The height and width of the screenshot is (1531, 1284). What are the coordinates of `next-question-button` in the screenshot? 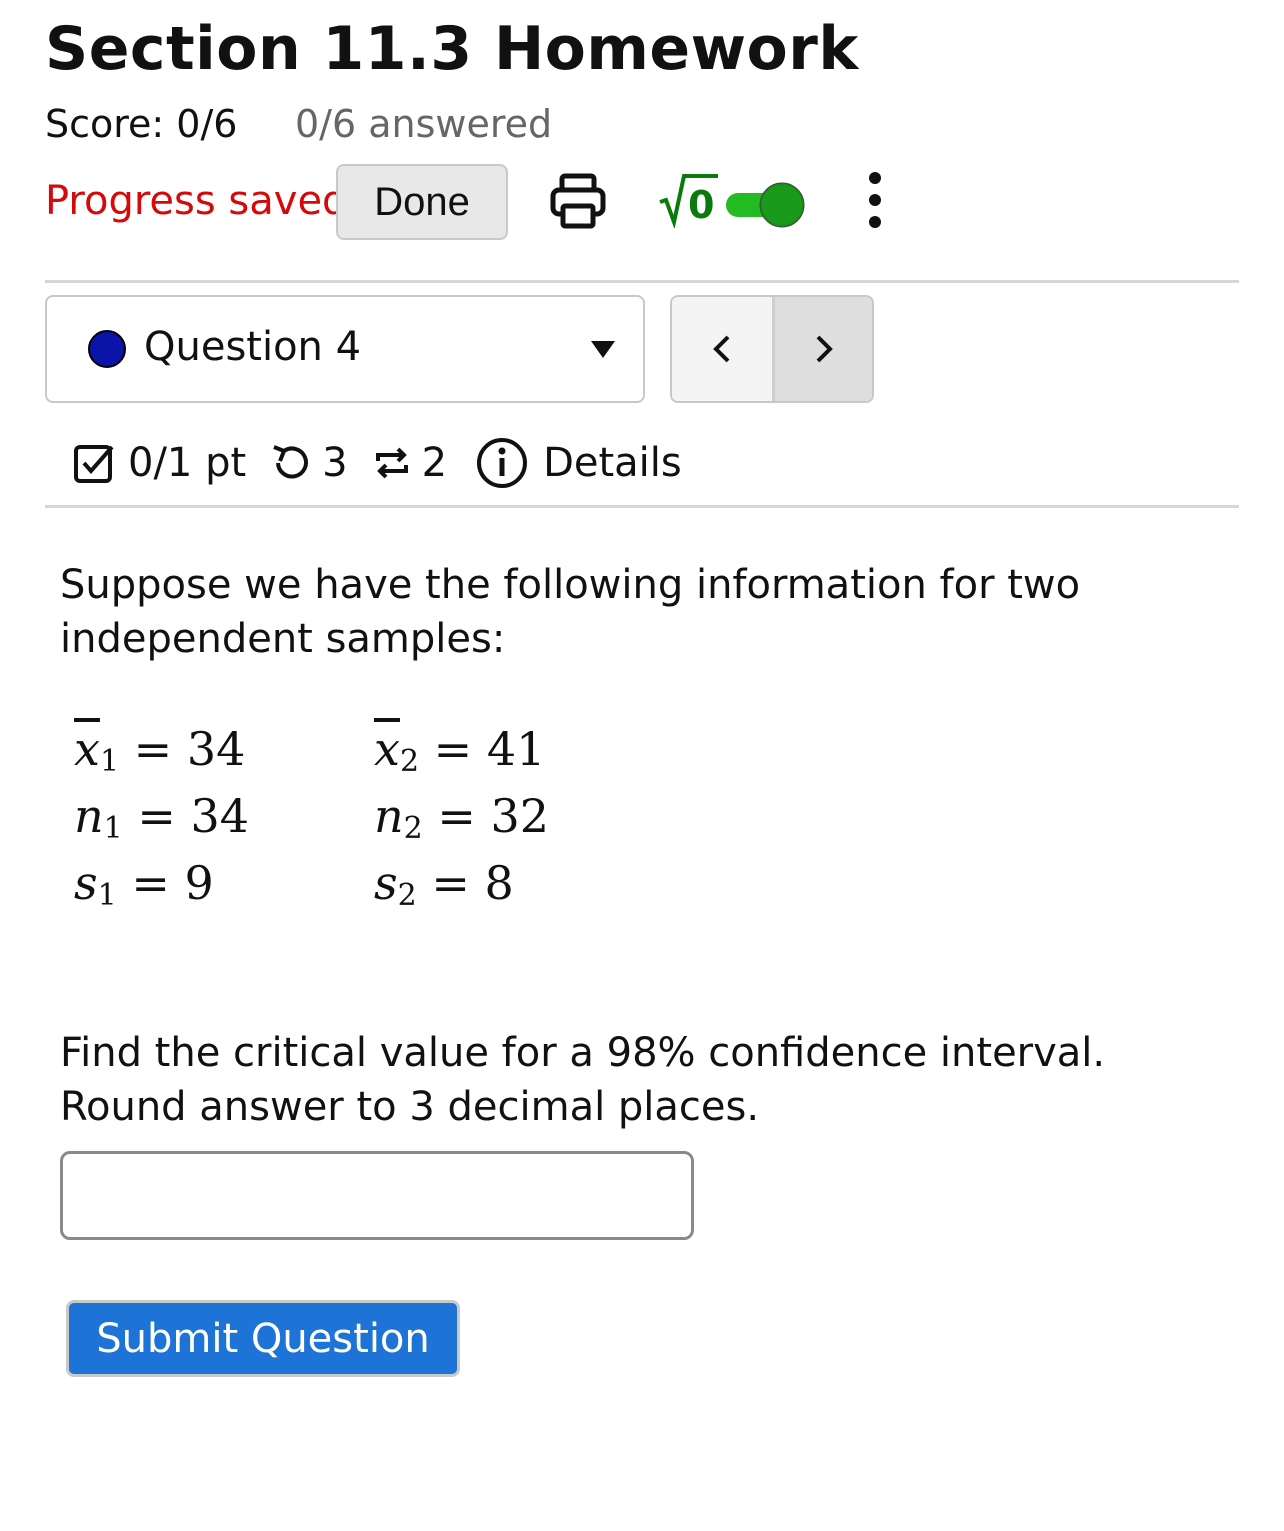 It's located at (823, 349).